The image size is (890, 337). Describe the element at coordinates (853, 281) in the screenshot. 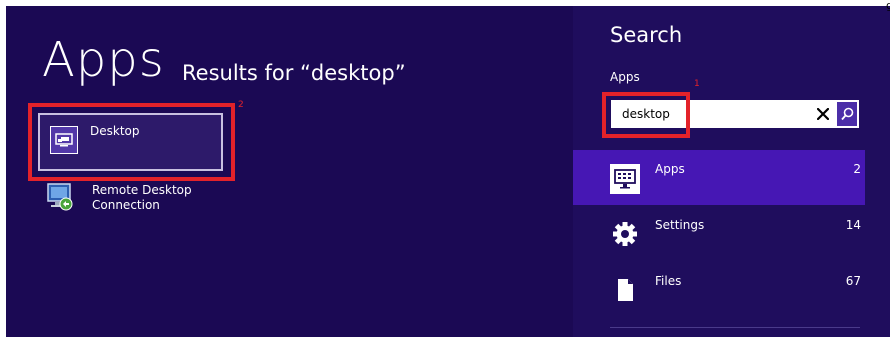

I see `category-count: 67` at that location.